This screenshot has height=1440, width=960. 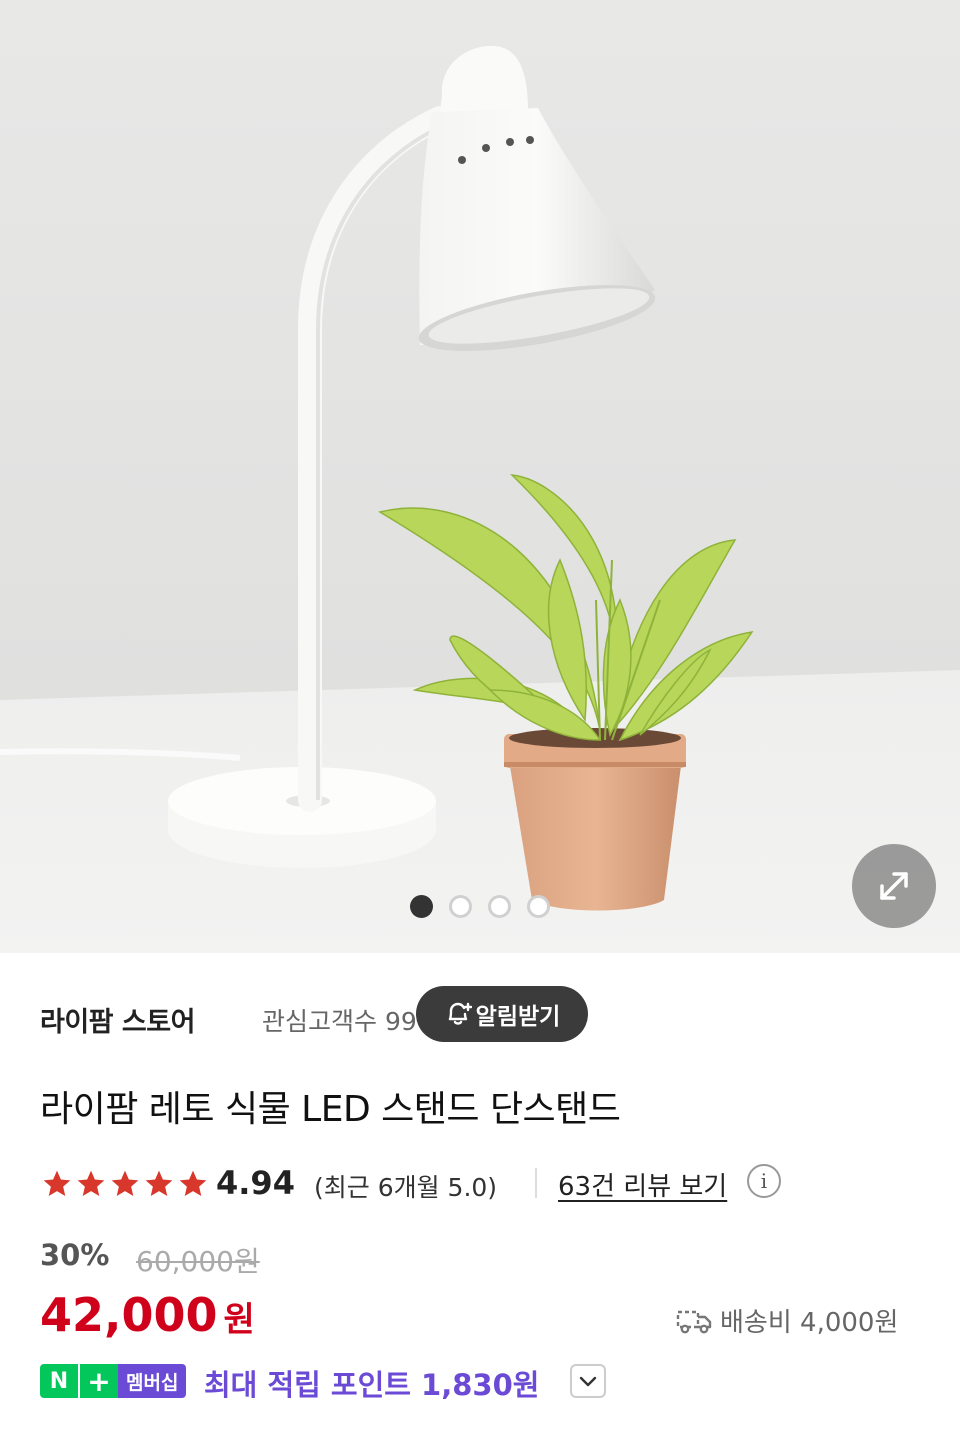 I want to click on max-points-label: 최대 적립 포인트 1,830원, so click(x=372, y=1385).